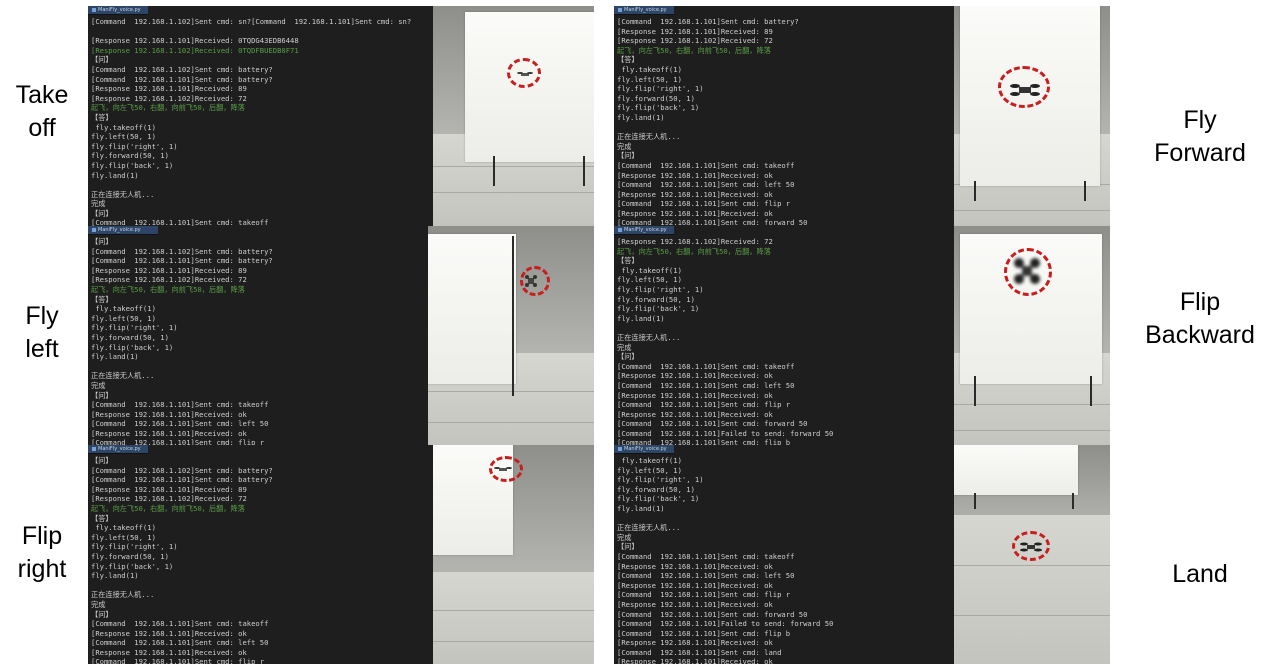 This screenshot has width=1270, height=664. I want to click on label-flip-backward: Flip Backward, so click(1200, 319).